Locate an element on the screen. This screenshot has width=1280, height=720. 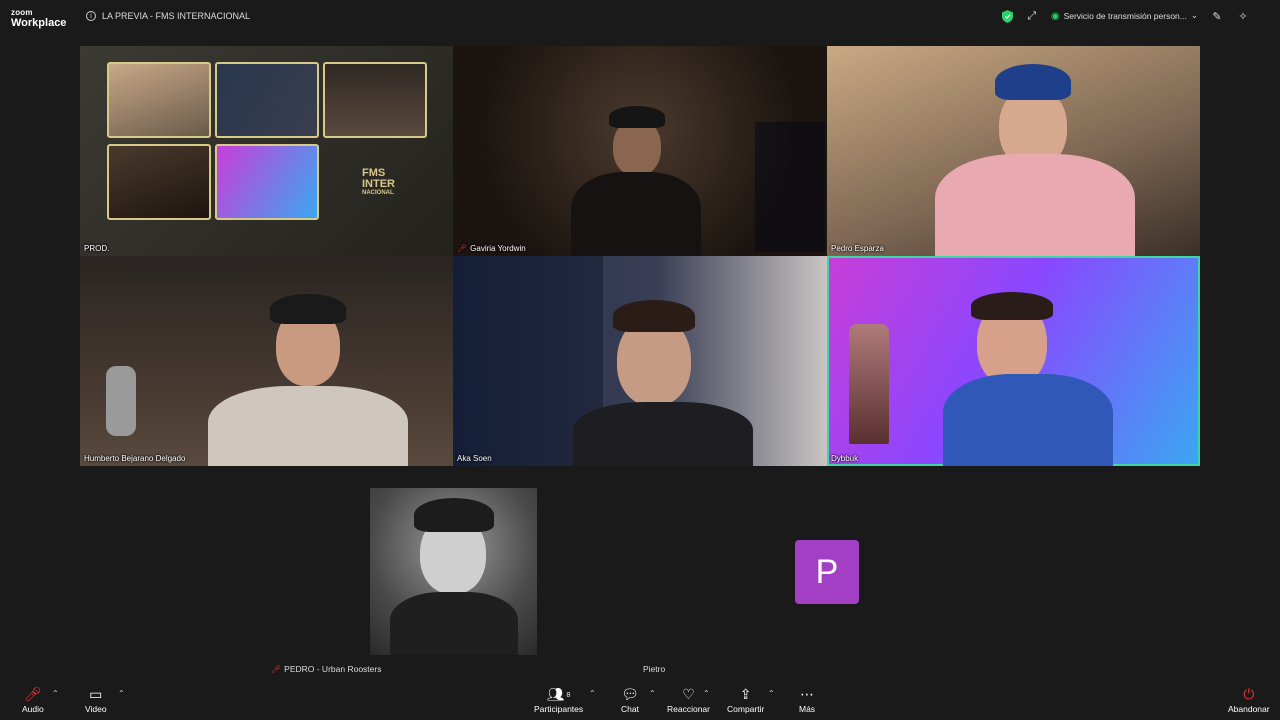
stream-chat-overlay is located at coordinates (790, 187).